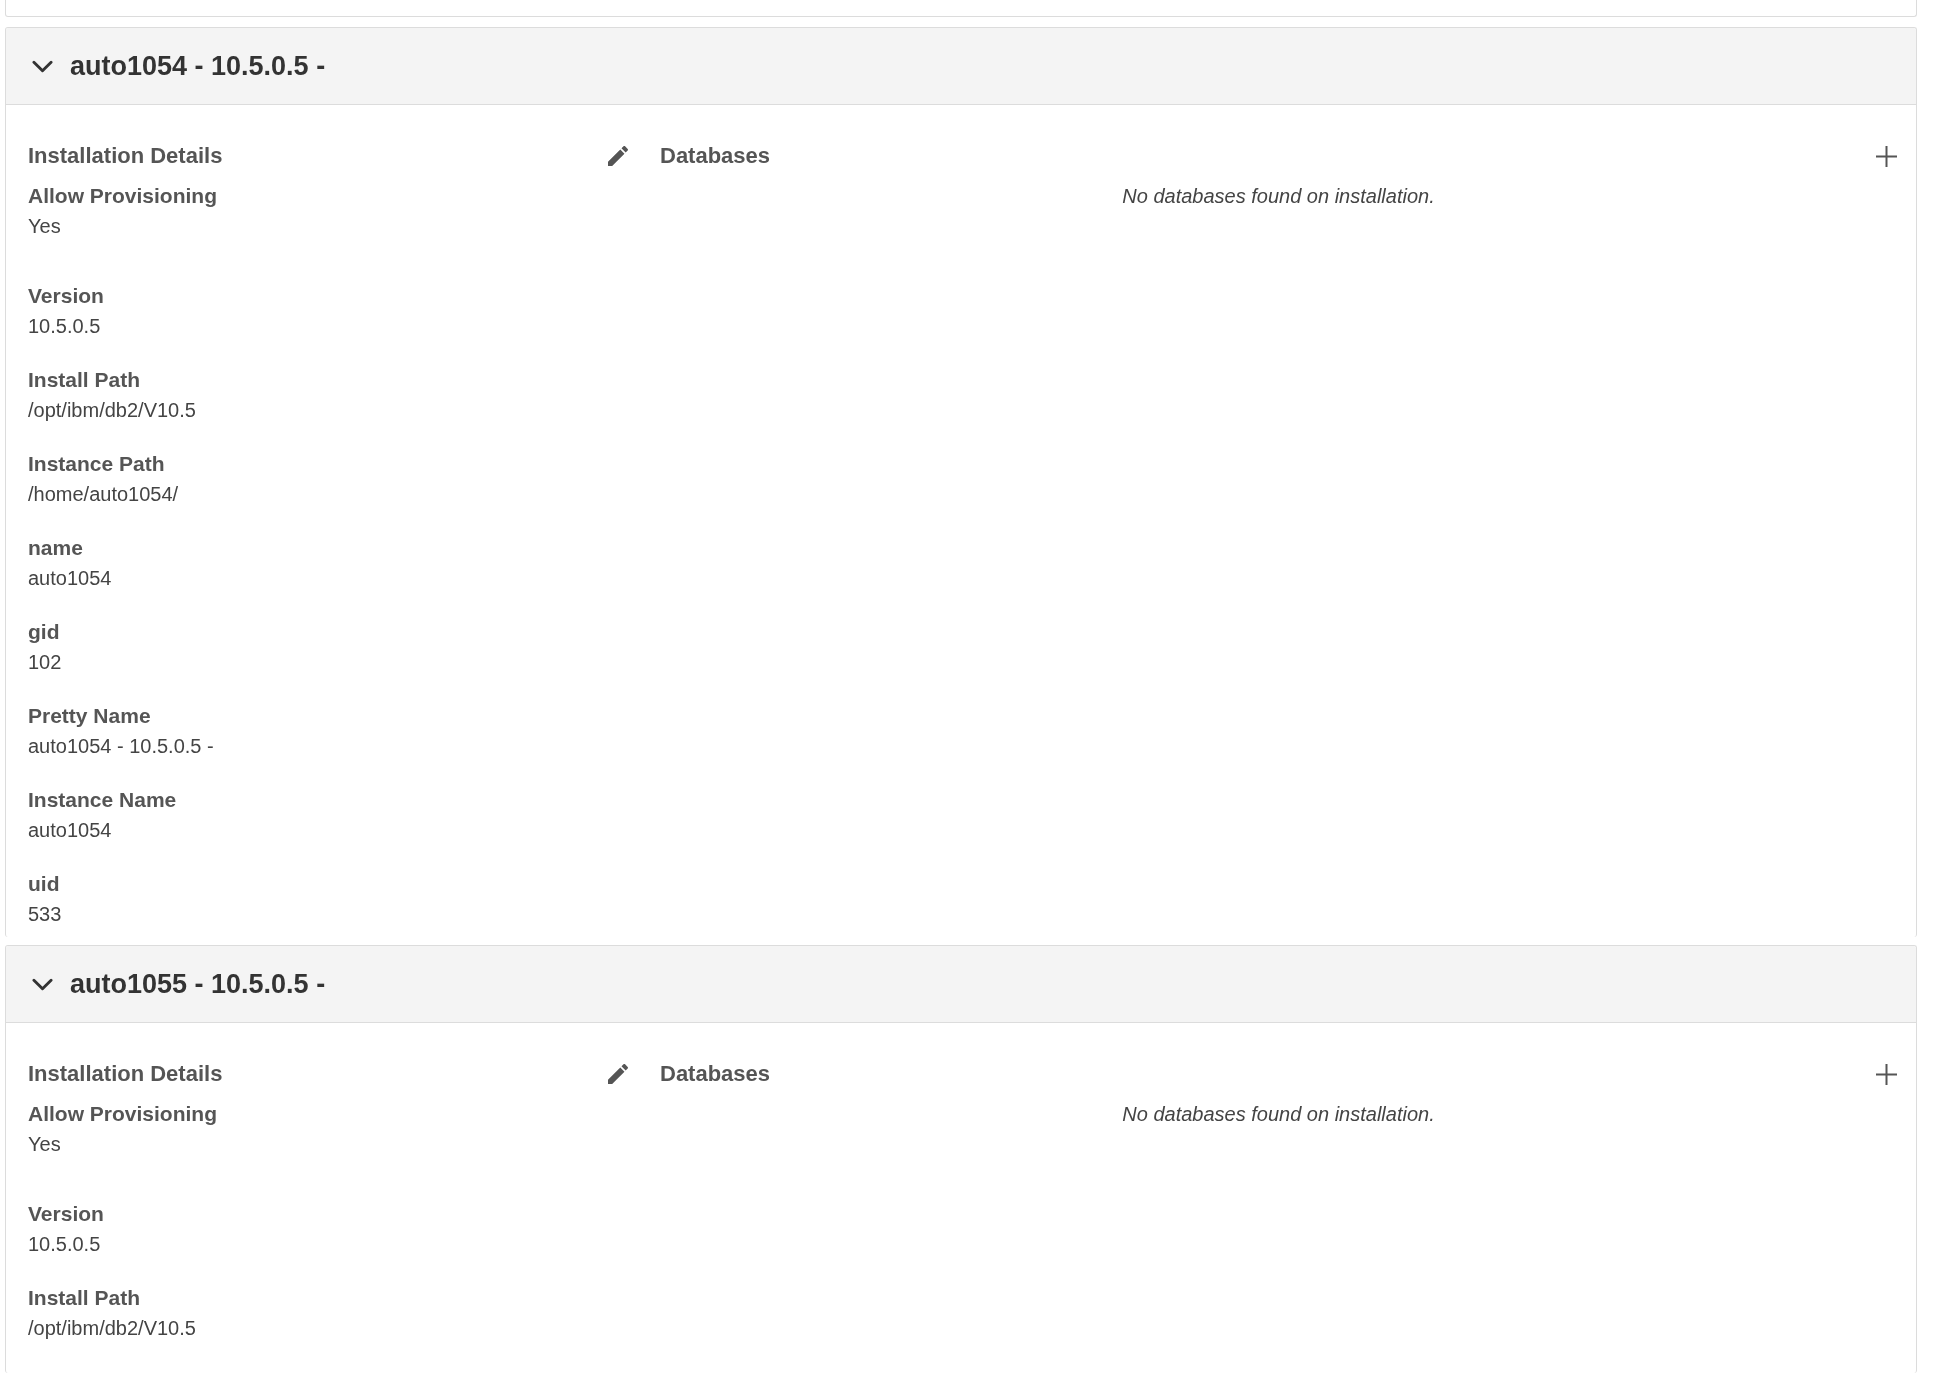  Describe the element at coordinates (961, 66) in the screenshot. I see `panel-header: auto1054 - 10.5.0.5 -` at that location.